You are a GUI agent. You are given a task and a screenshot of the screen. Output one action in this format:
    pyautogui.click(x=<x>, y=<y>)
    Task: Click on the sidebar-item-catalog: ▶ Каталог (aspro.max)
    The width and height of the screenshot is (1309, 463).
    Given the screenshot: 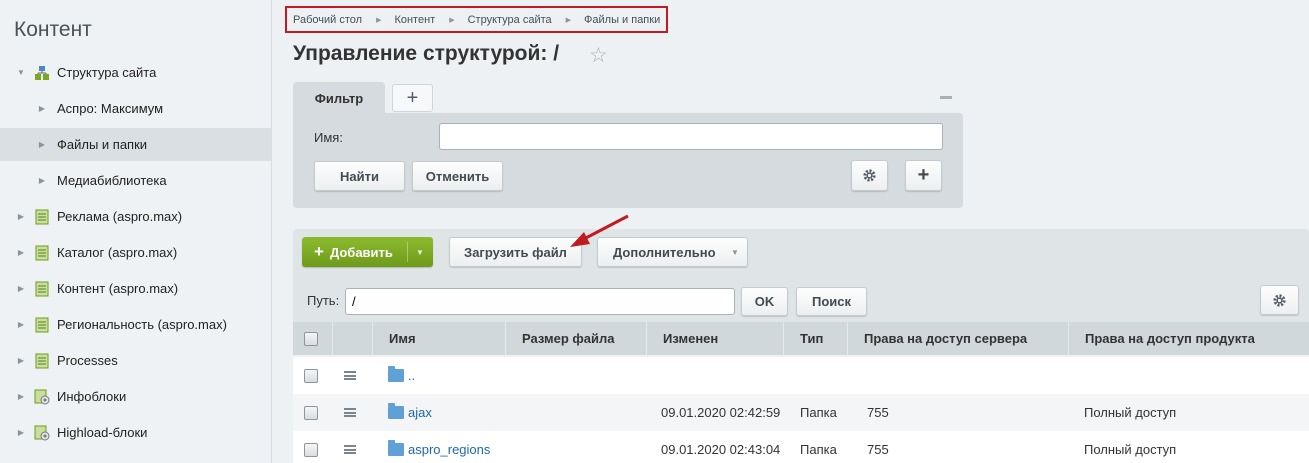 What is the action you would take?
    pyautogui.click(x=135, y=252)
    